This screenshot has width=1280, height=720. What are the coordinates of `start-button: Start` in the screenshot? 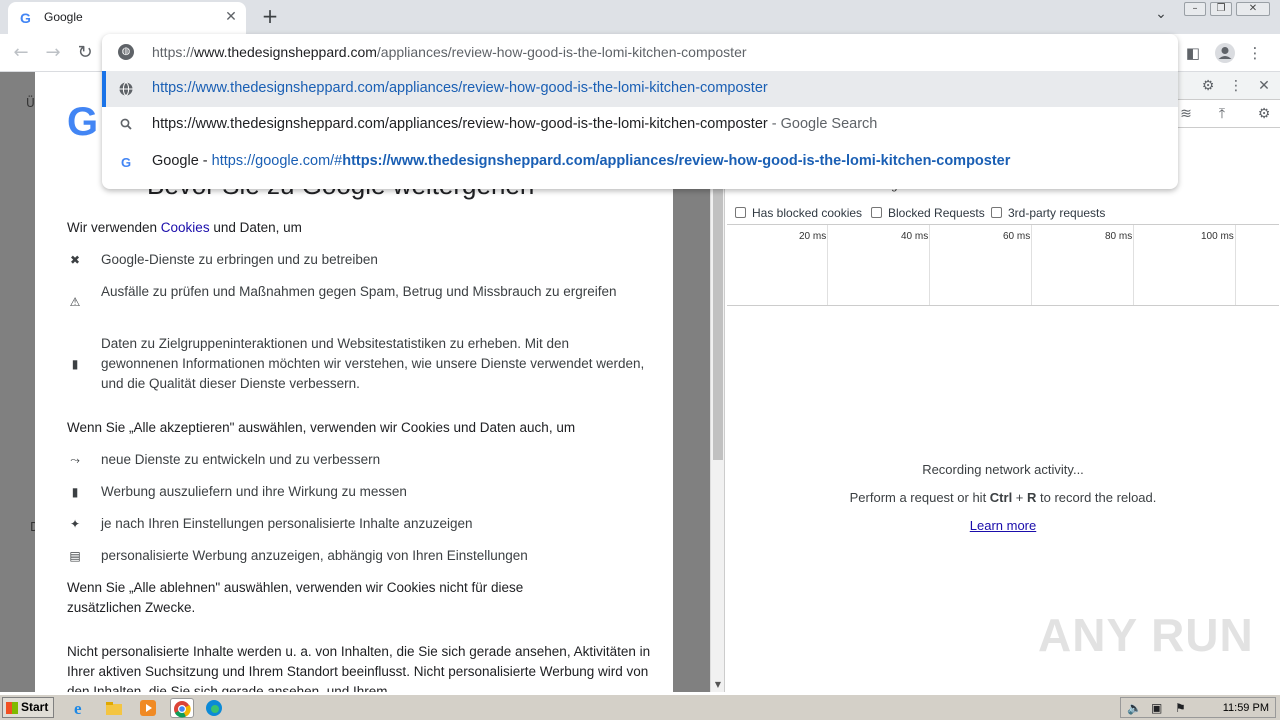 It's located at (28, 707).